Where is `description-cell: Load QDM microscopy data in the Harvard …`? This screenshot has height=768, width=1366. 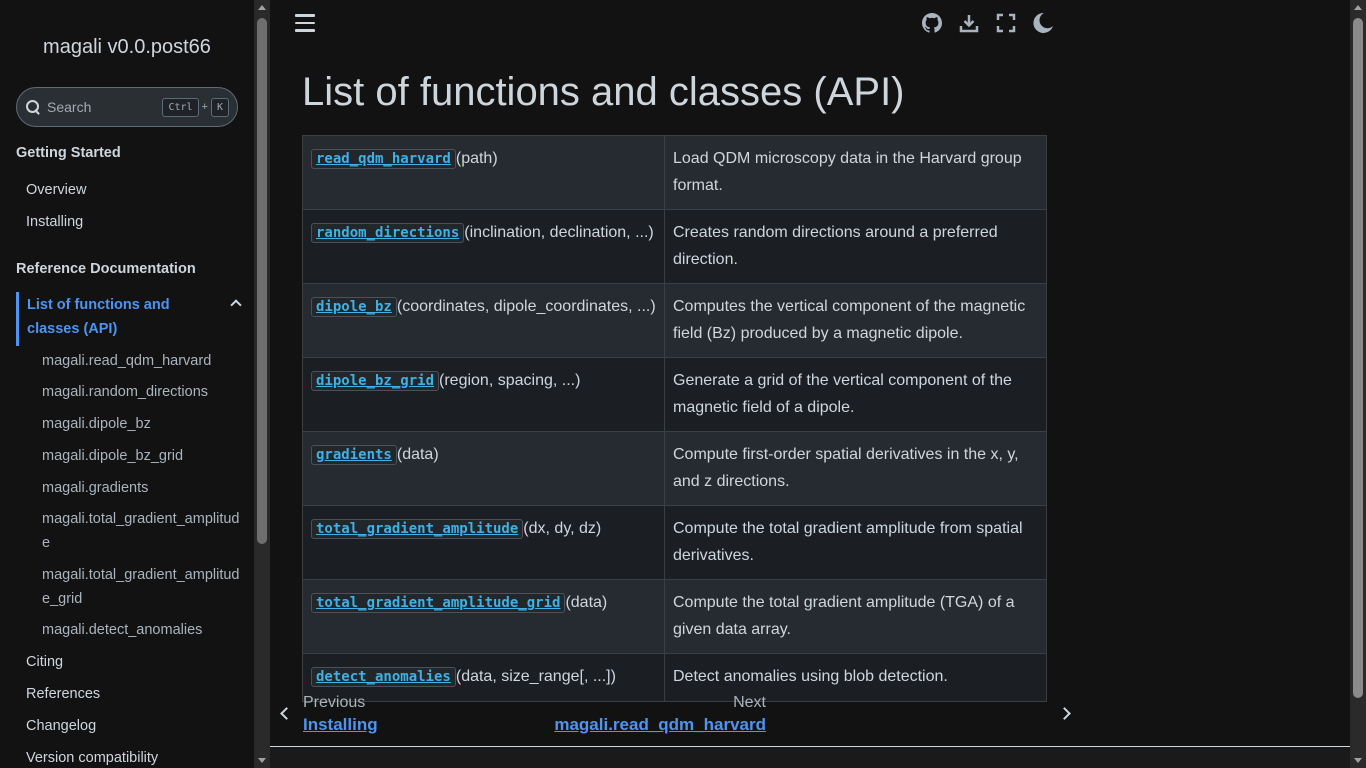 description-cell: Load QDM microscopy data in the Harvard … is located at coordinates (855, 172).